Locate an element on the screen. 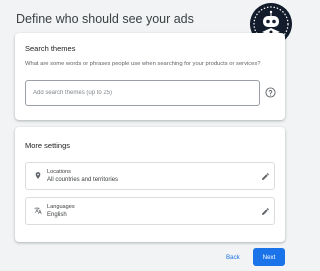 Image resolution: width=320 pixels, height=271 pixels. search-themes-heading: Search themes is located at coordinates (50, 48).